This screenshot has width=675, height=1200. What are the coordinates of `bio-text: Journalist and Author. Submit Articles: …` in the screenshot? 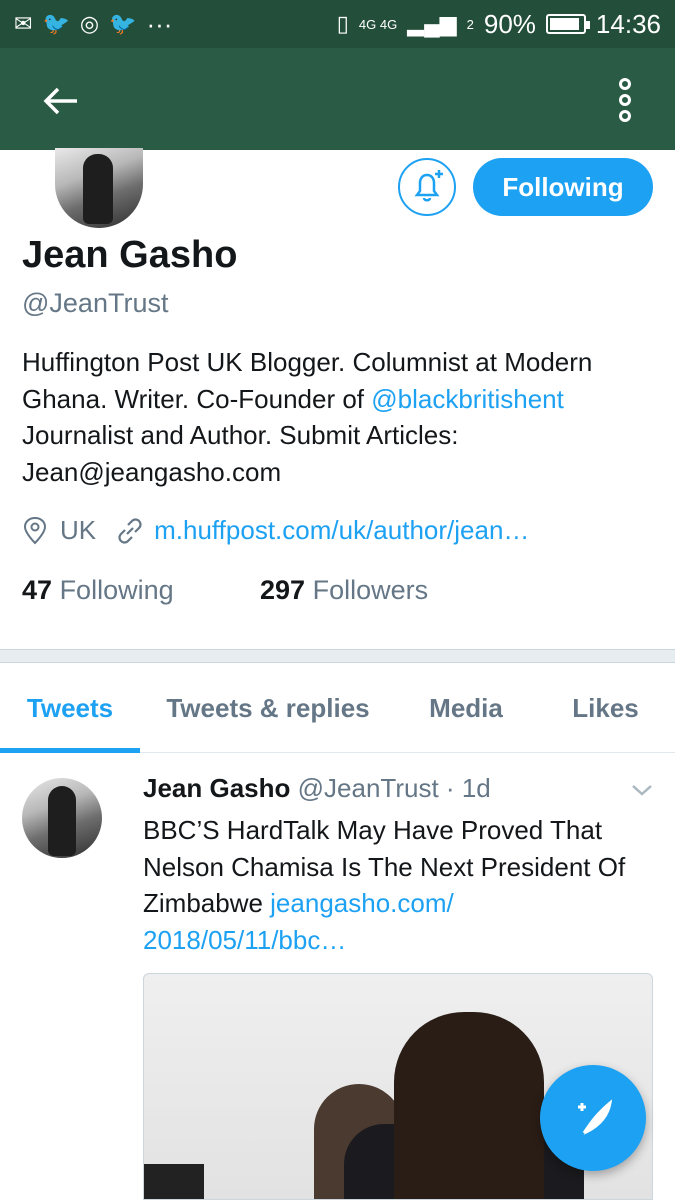 It's located at (240, 453).